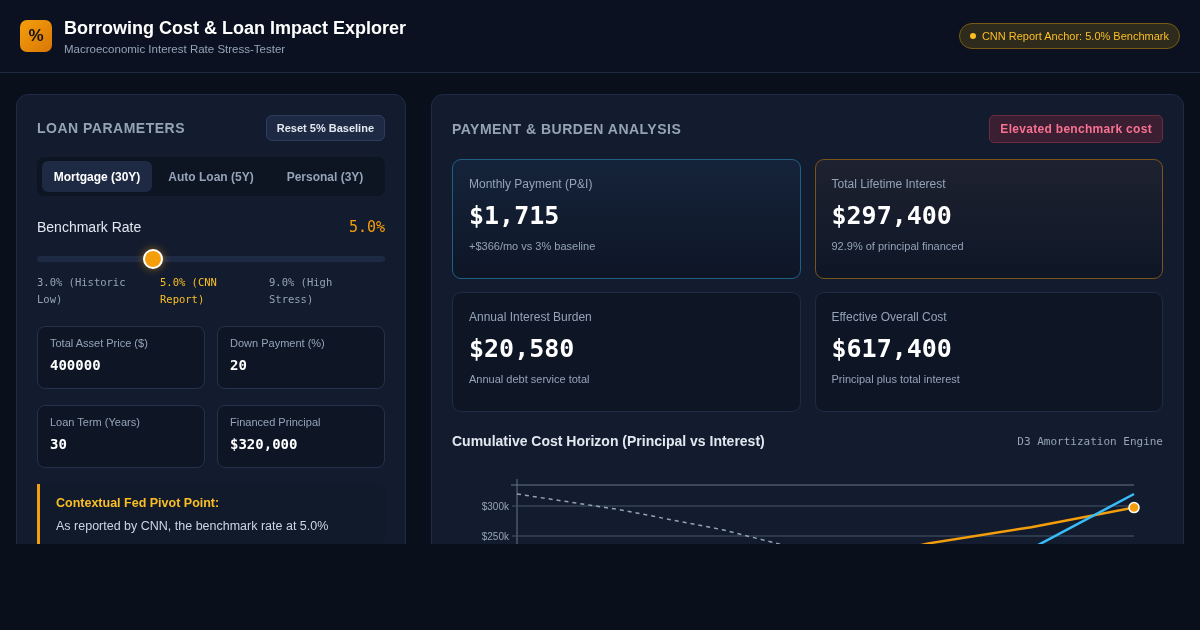 Image resolution: width=1200 pixels, height=630 pixels. Describe the element at coordinates (1090, 441) in the screenshot. I see `engine-label: D3 Amortization Engine` at that location.